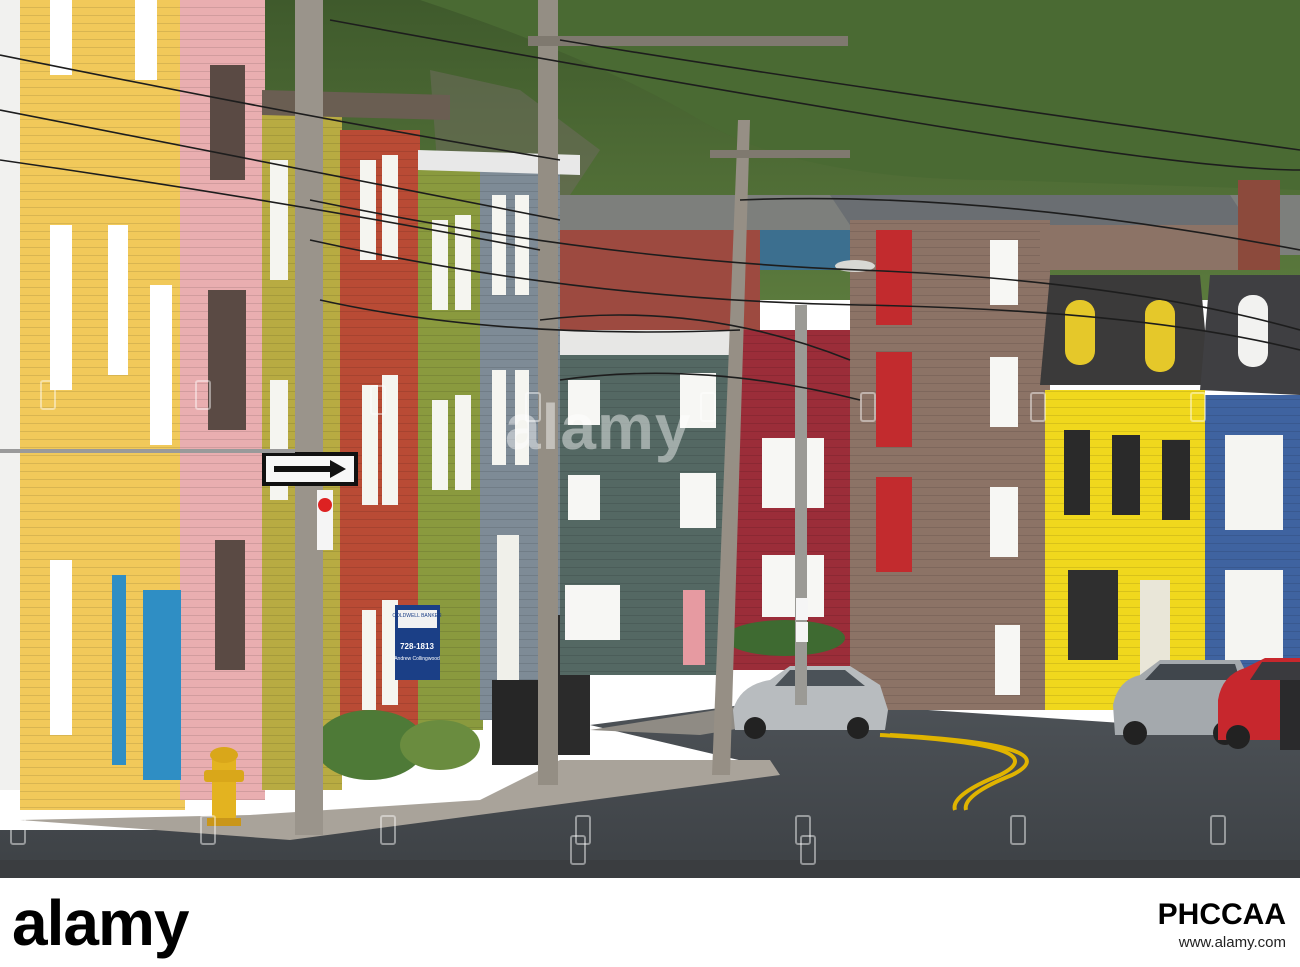 The height and width of the screenshot is (967, 1300). What do you see at coordinates (802, 620) in the screenshot?
I see `no-parking-signs` at bounding box center [802, 620].